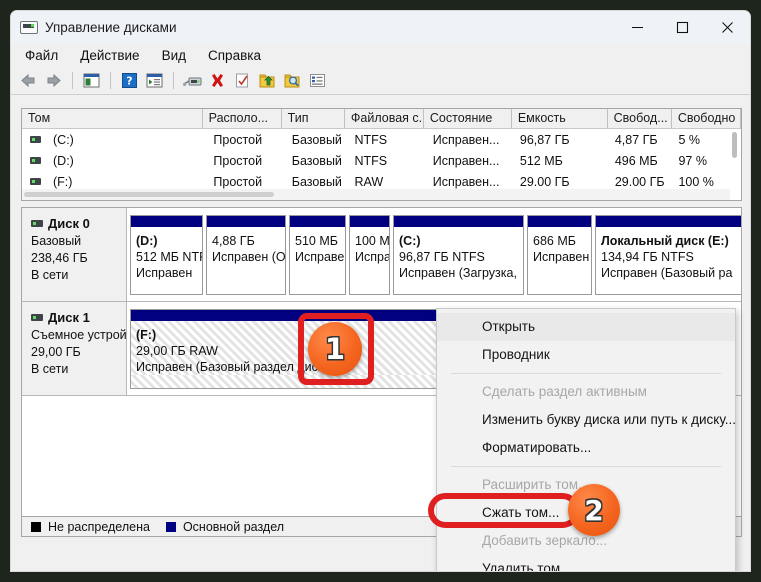 This screenshot has height=582, width=761. What do you see at coordinates (234, 55) in the screenshot?
I see `menu-help: Справка` at bounding box center [234, 55].